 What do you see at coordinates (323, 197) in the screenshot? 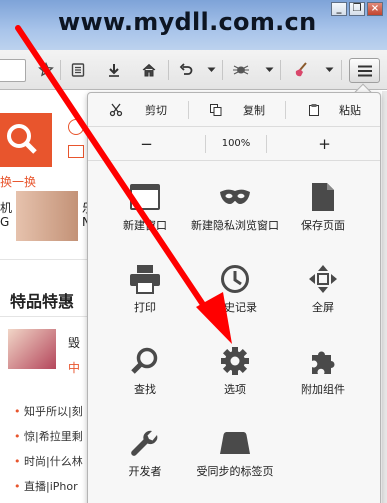
I see `save-page-icon` at bounding box center [323, 197].